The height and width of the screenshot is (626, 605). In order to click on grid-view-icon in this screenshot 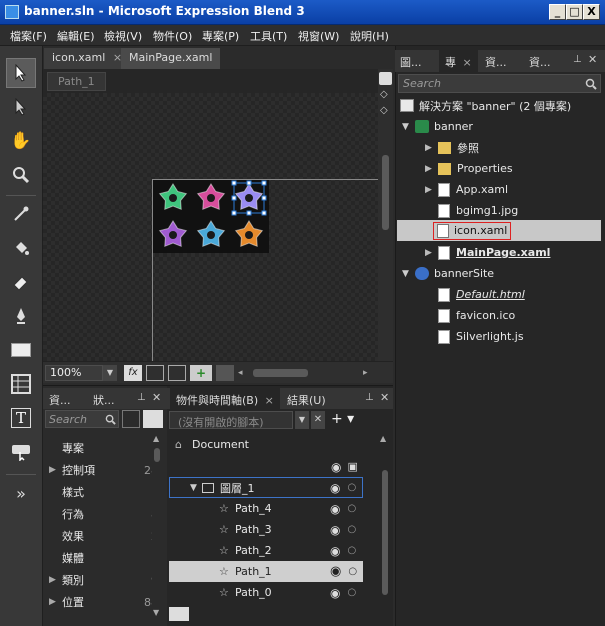, I will do `click(131, 419)`.